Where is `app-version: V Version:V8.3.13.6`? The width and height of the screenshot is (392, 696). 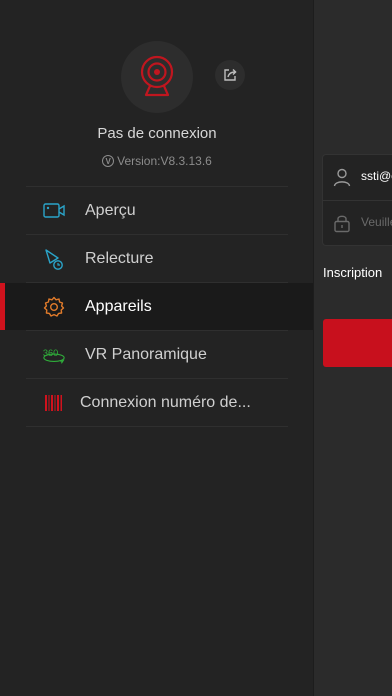
app-version: V Version:V8.3.13.6 is located at coordinates (157, 161).